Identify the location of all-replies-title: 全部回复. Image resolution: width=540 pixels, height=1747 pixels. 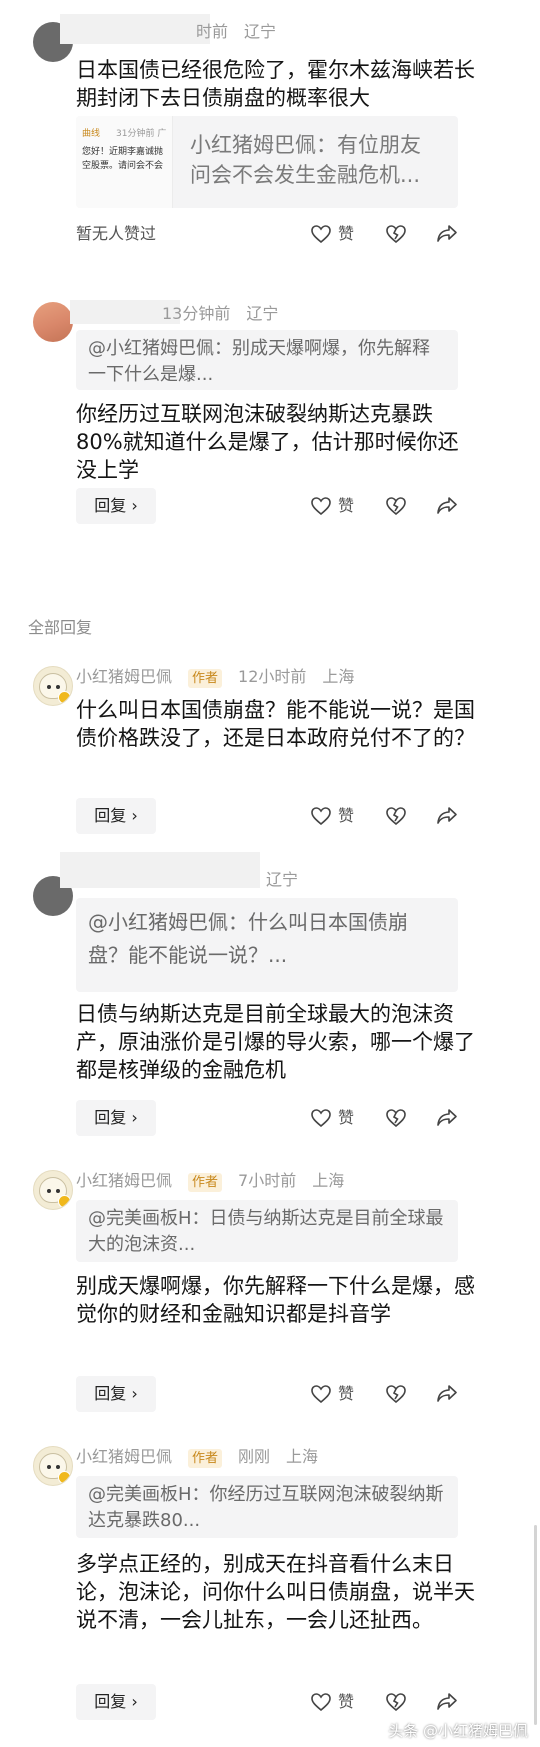
(60, 627).